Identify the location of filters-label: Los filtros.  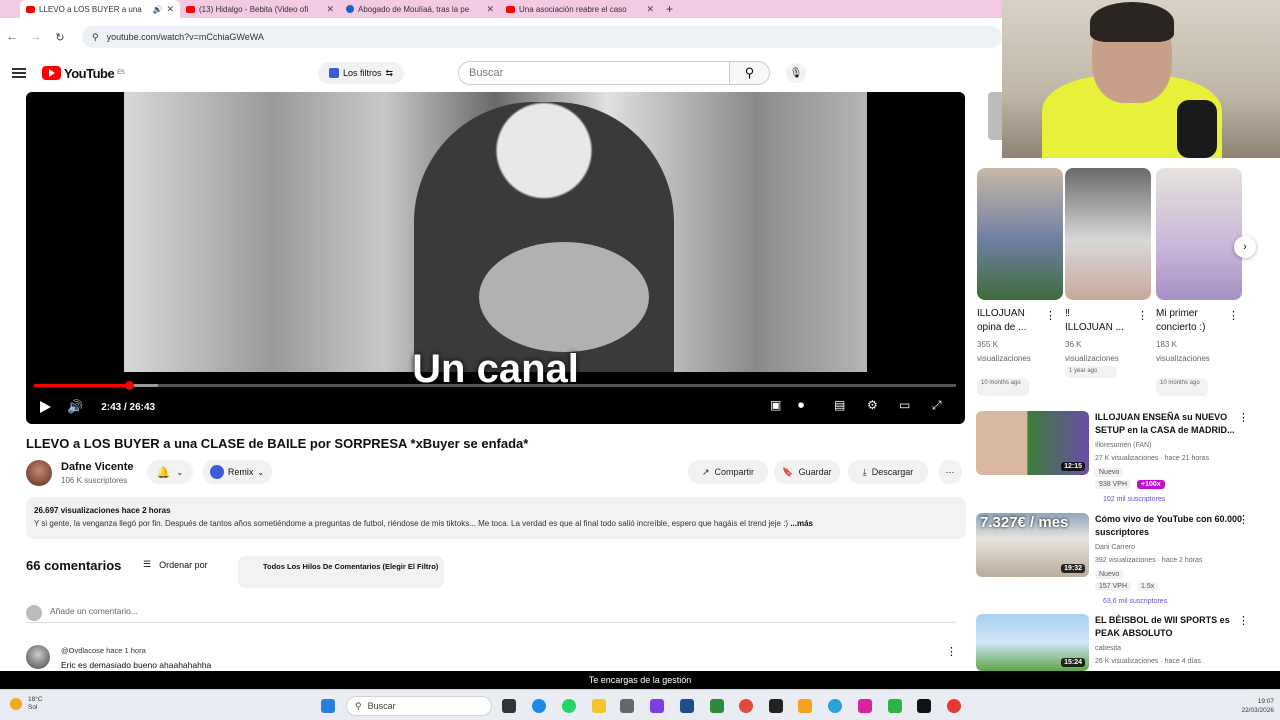
(362, 73).